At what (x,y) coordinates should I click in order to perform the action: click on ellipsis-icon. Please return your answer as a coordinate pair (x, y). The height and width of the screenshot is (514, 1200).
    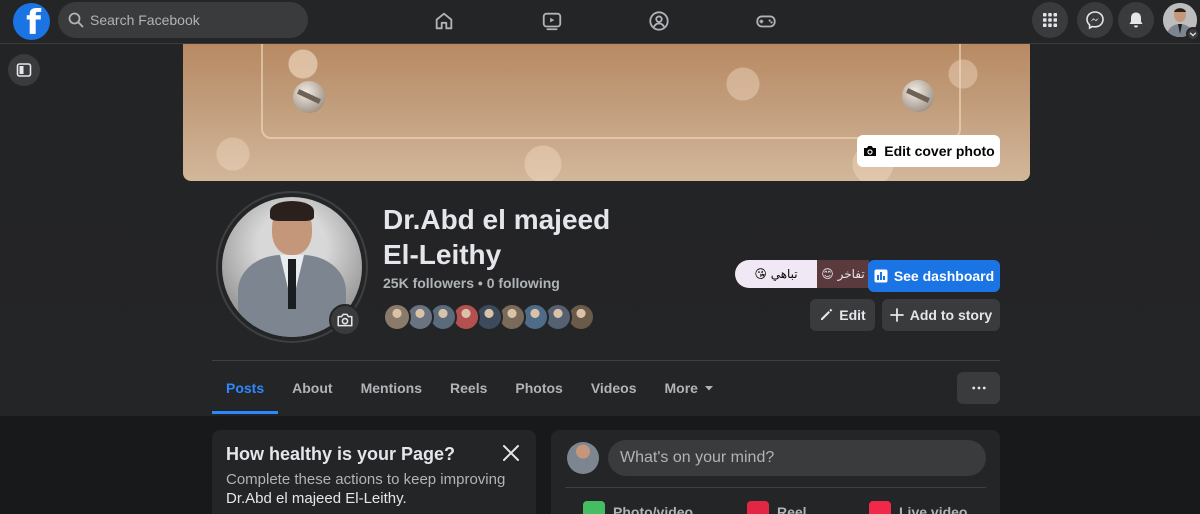
    Looking at the image, I should click on (978, 388).